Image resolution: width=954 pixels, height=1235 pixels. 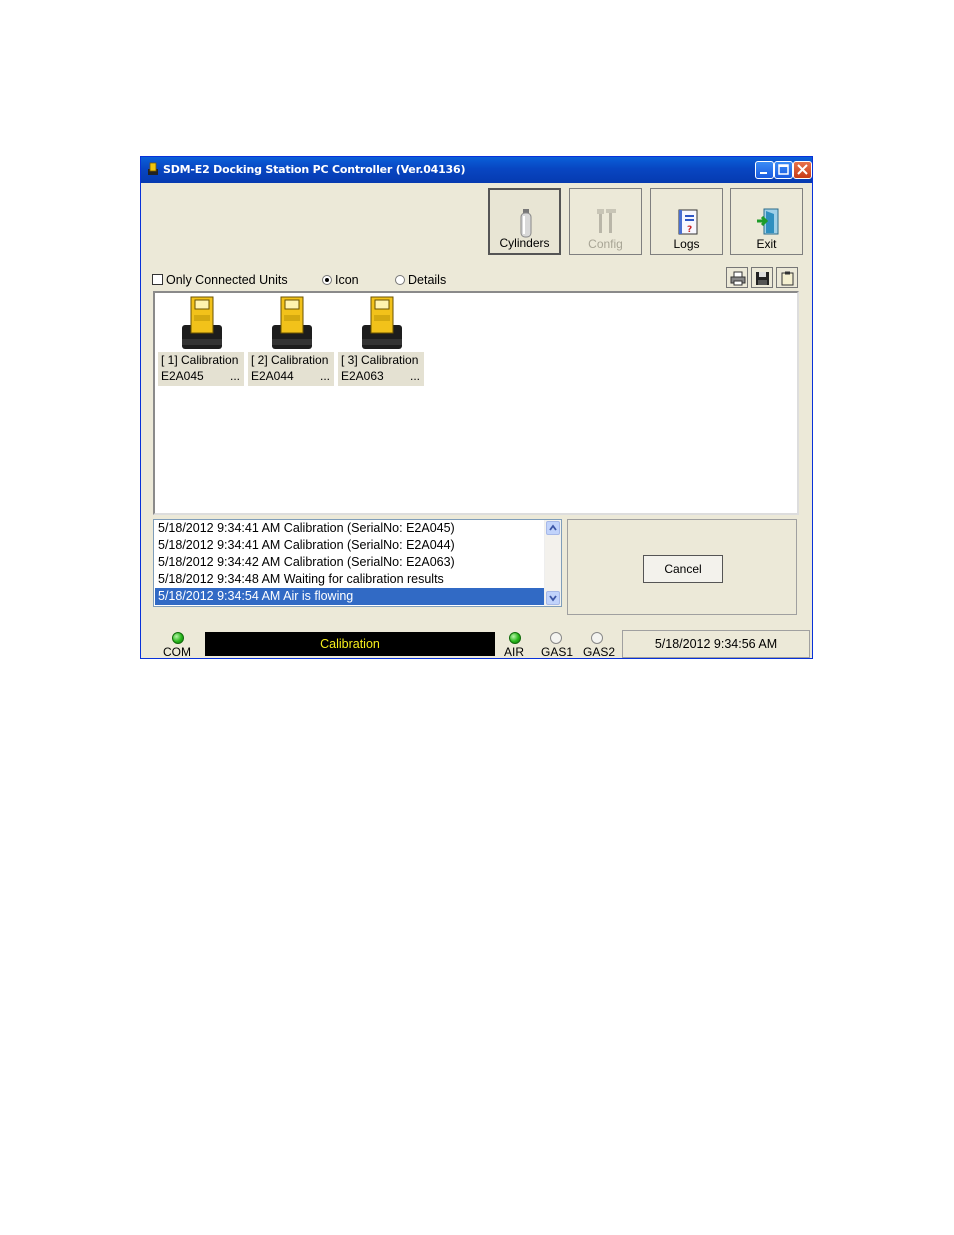 What do you see at coordinates (766, 244) in the screenshot?
I see `exit-label: Exit` at bounding box center [766, 244].